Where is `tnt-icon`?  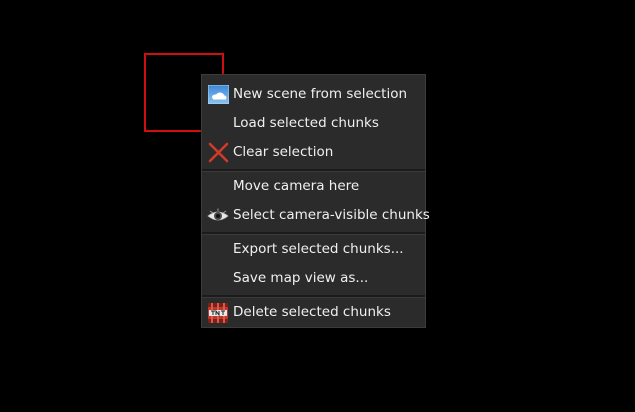
tnt-icon is located at coordinates (218, 312).